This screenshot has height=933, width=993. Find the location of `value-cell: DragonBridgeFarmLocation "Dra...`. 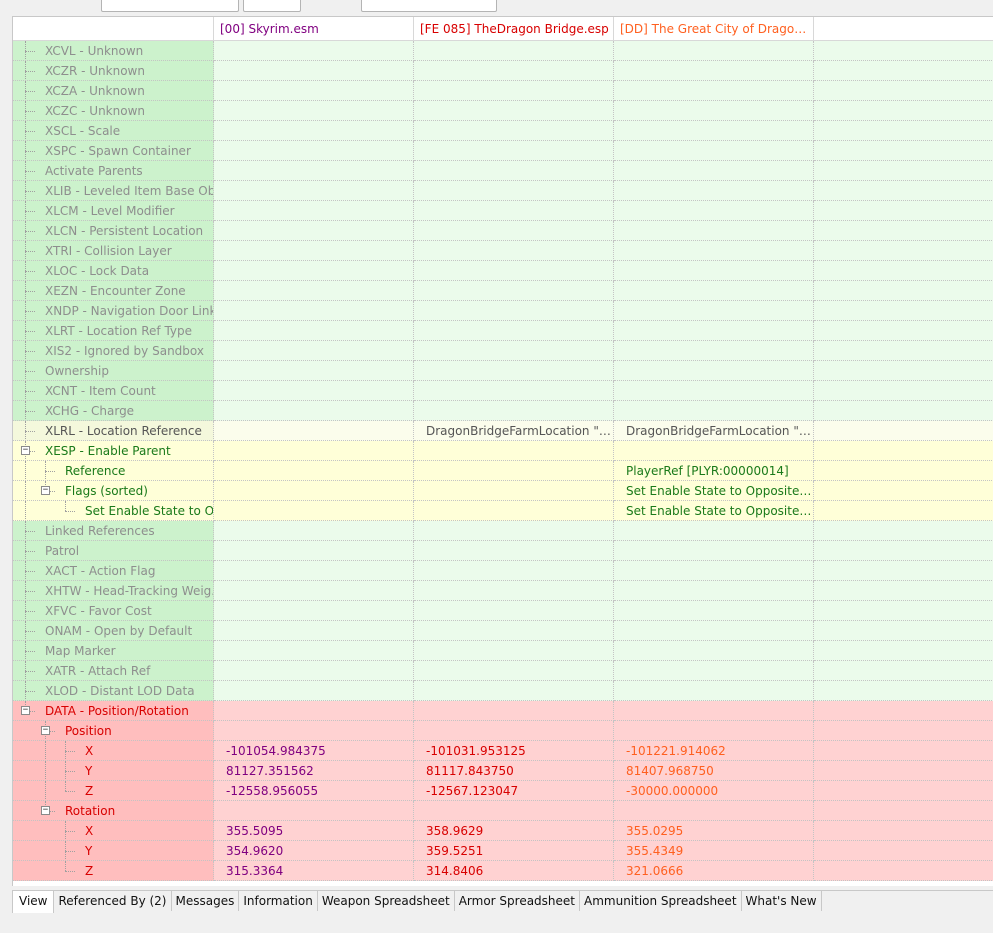

value-cell: DragonBridgeFarmLocation "Dra... is located at coordinates (714, 431).